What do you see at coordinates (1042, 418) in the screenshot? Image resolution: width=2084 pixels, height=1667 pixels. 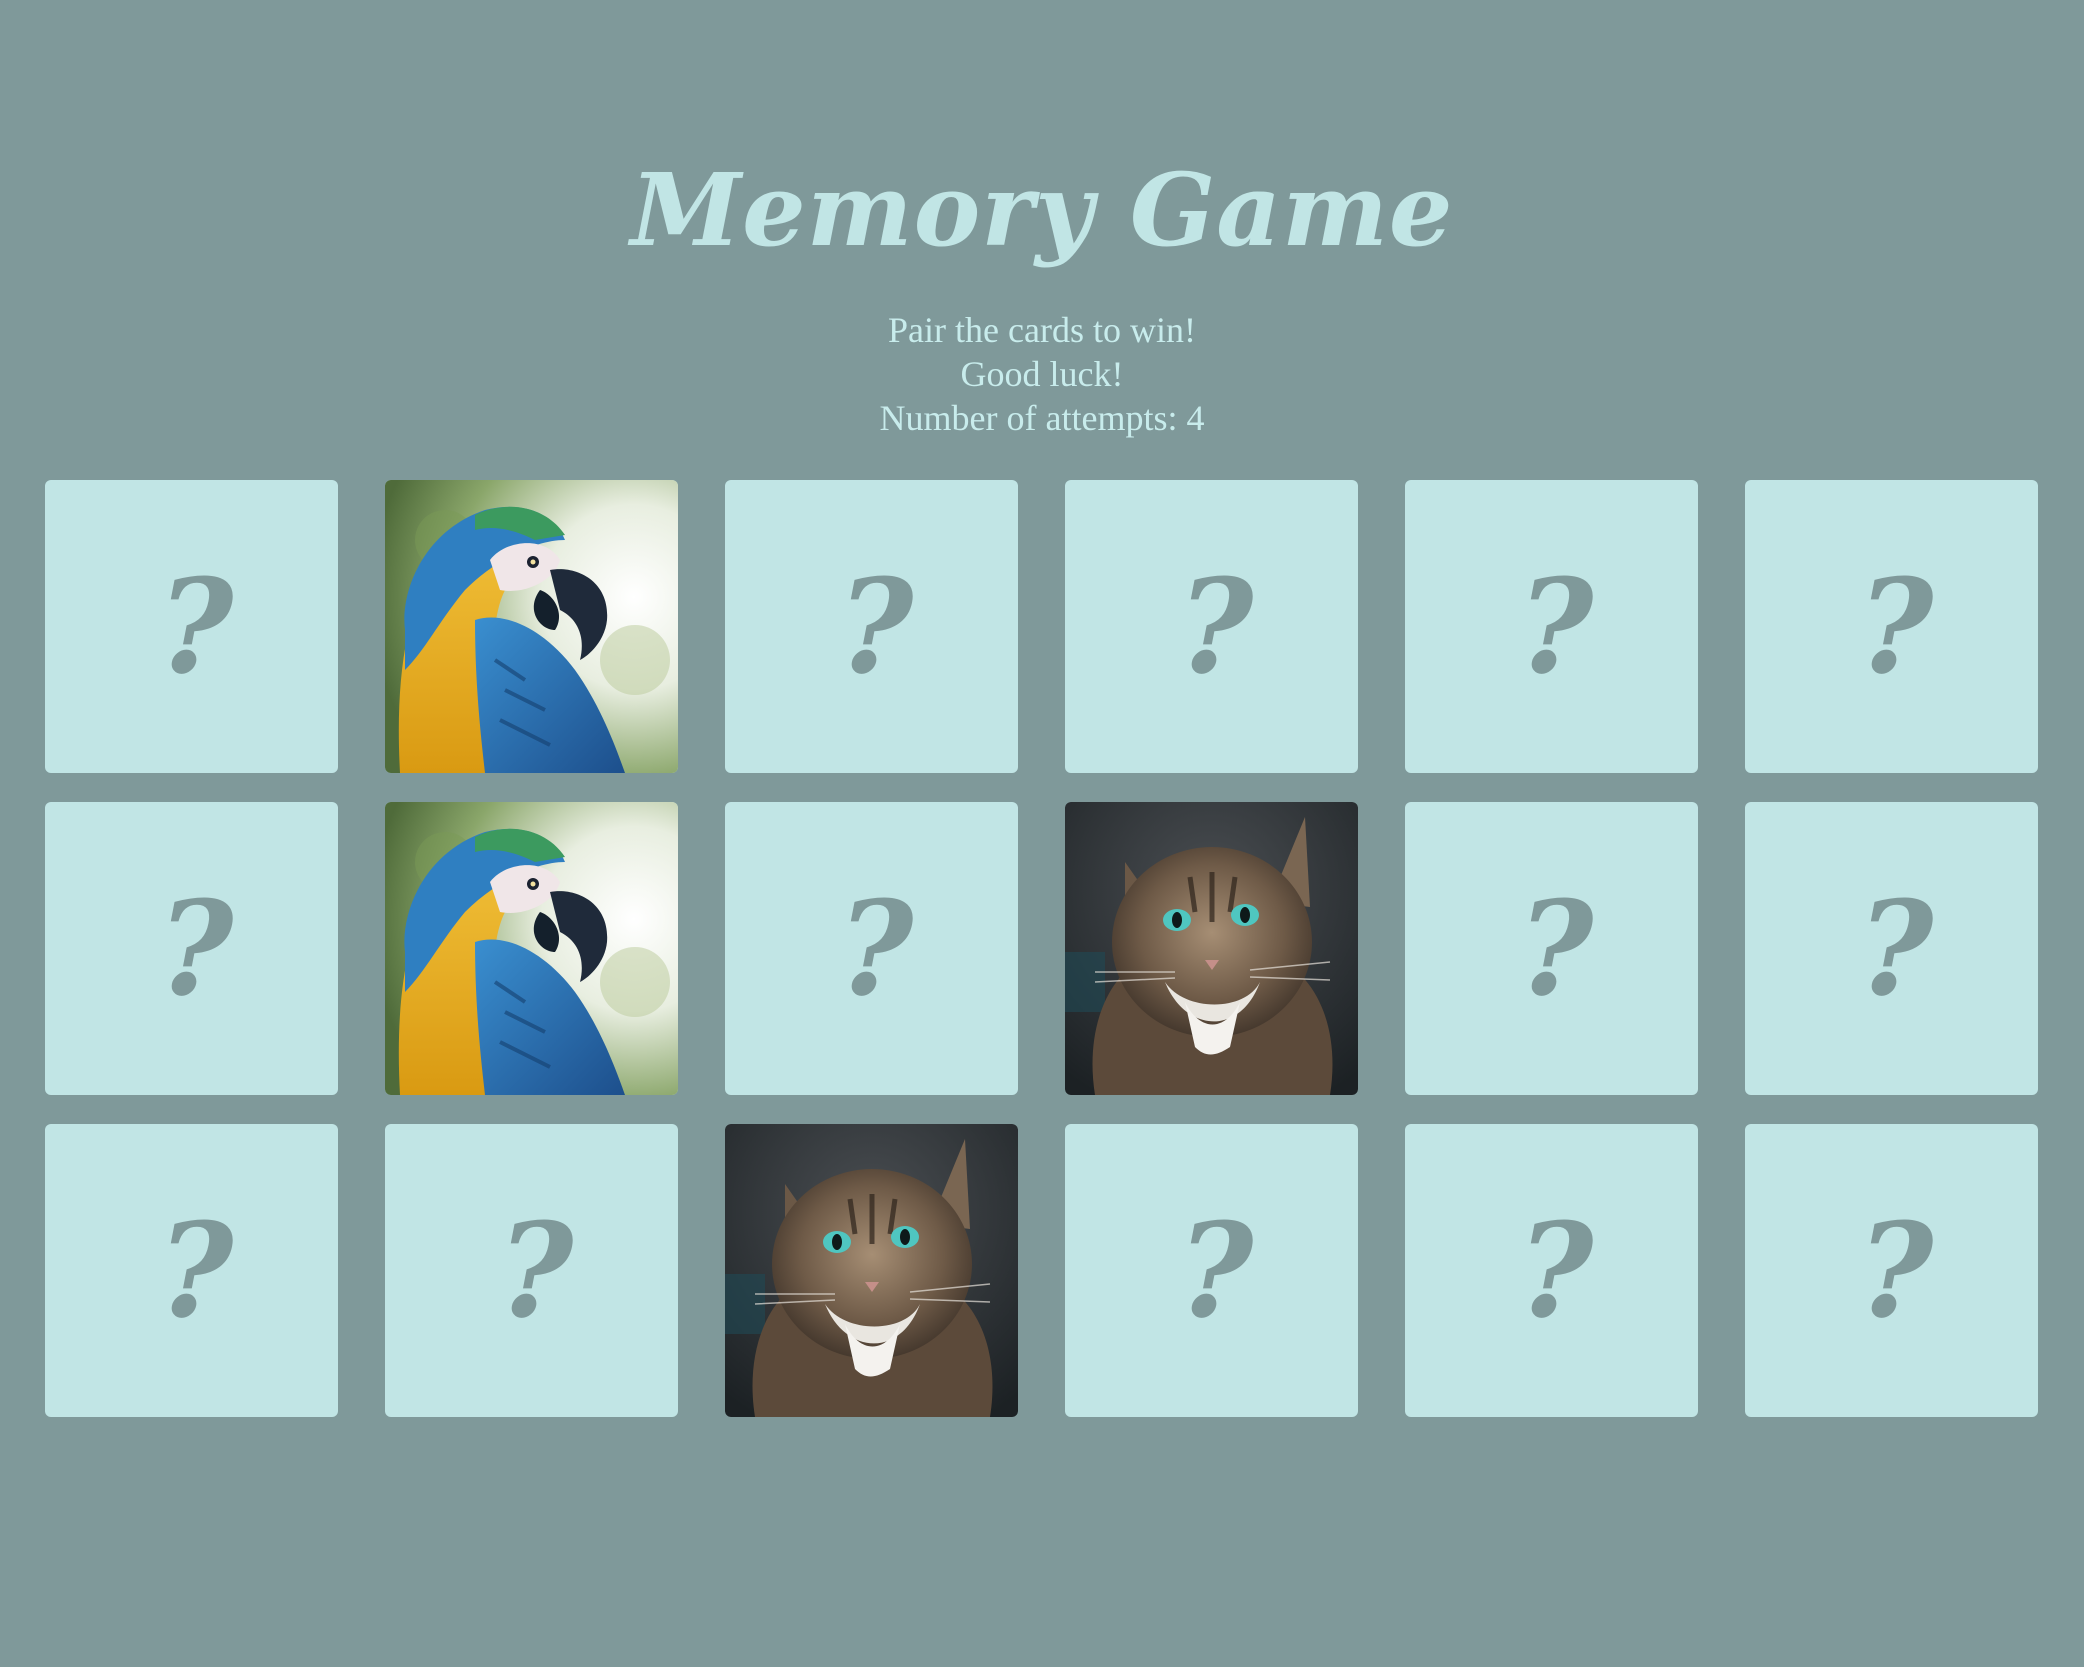 I see `attempts-counter: Number of attempts: 4` at bounding box center [1042, 418].